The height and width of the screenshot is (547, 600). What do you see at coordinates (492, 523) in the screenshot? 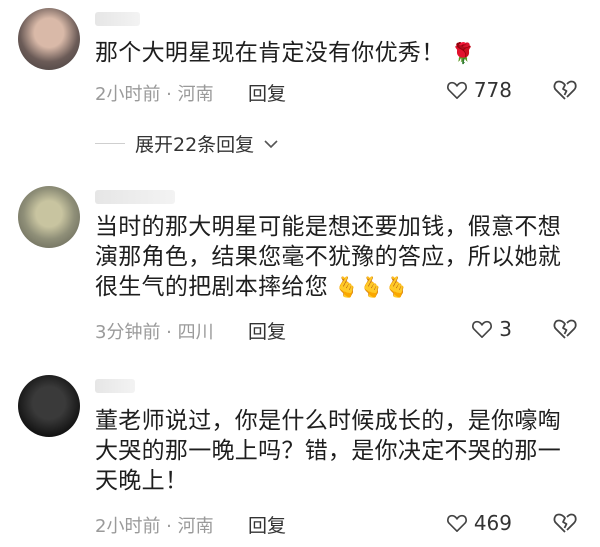
I see `like-count: 469` at bounding box center [492, 523].